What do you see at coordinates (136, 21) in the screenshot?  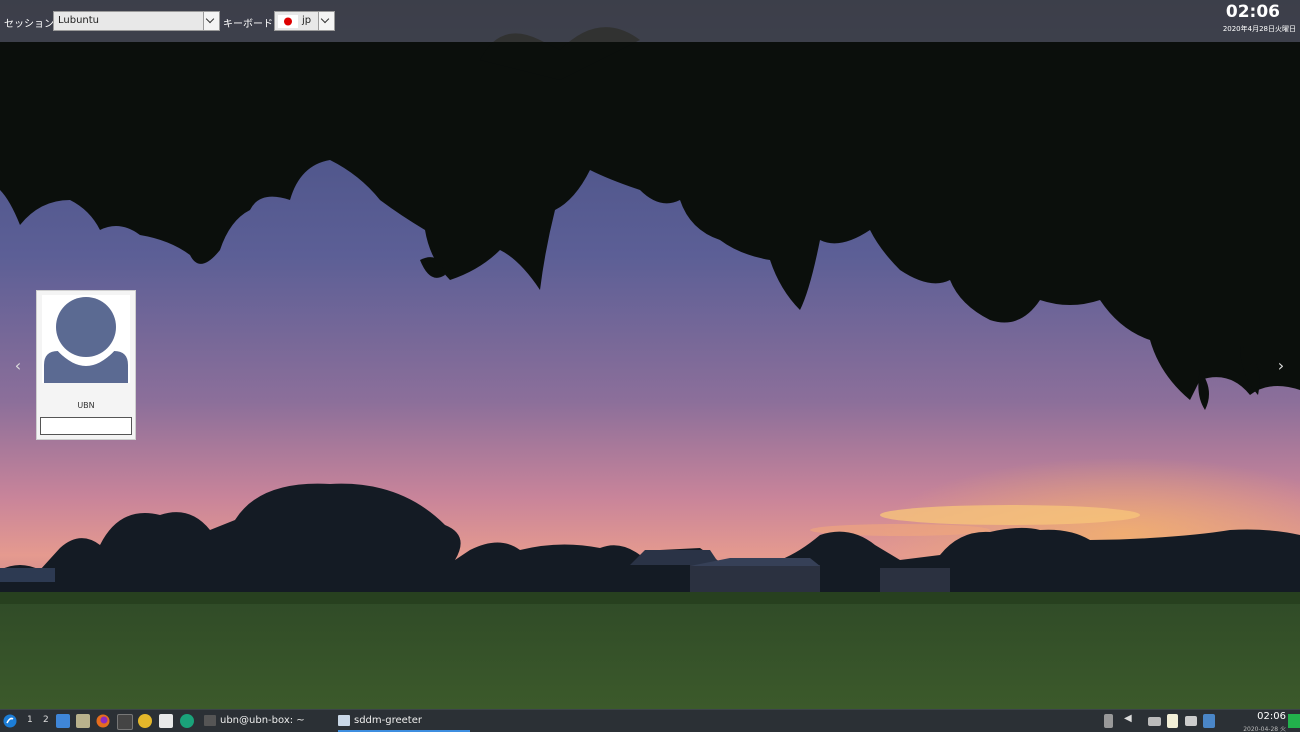 I see `session-combobox: Lubuntu` at bounding box center [136, 21].